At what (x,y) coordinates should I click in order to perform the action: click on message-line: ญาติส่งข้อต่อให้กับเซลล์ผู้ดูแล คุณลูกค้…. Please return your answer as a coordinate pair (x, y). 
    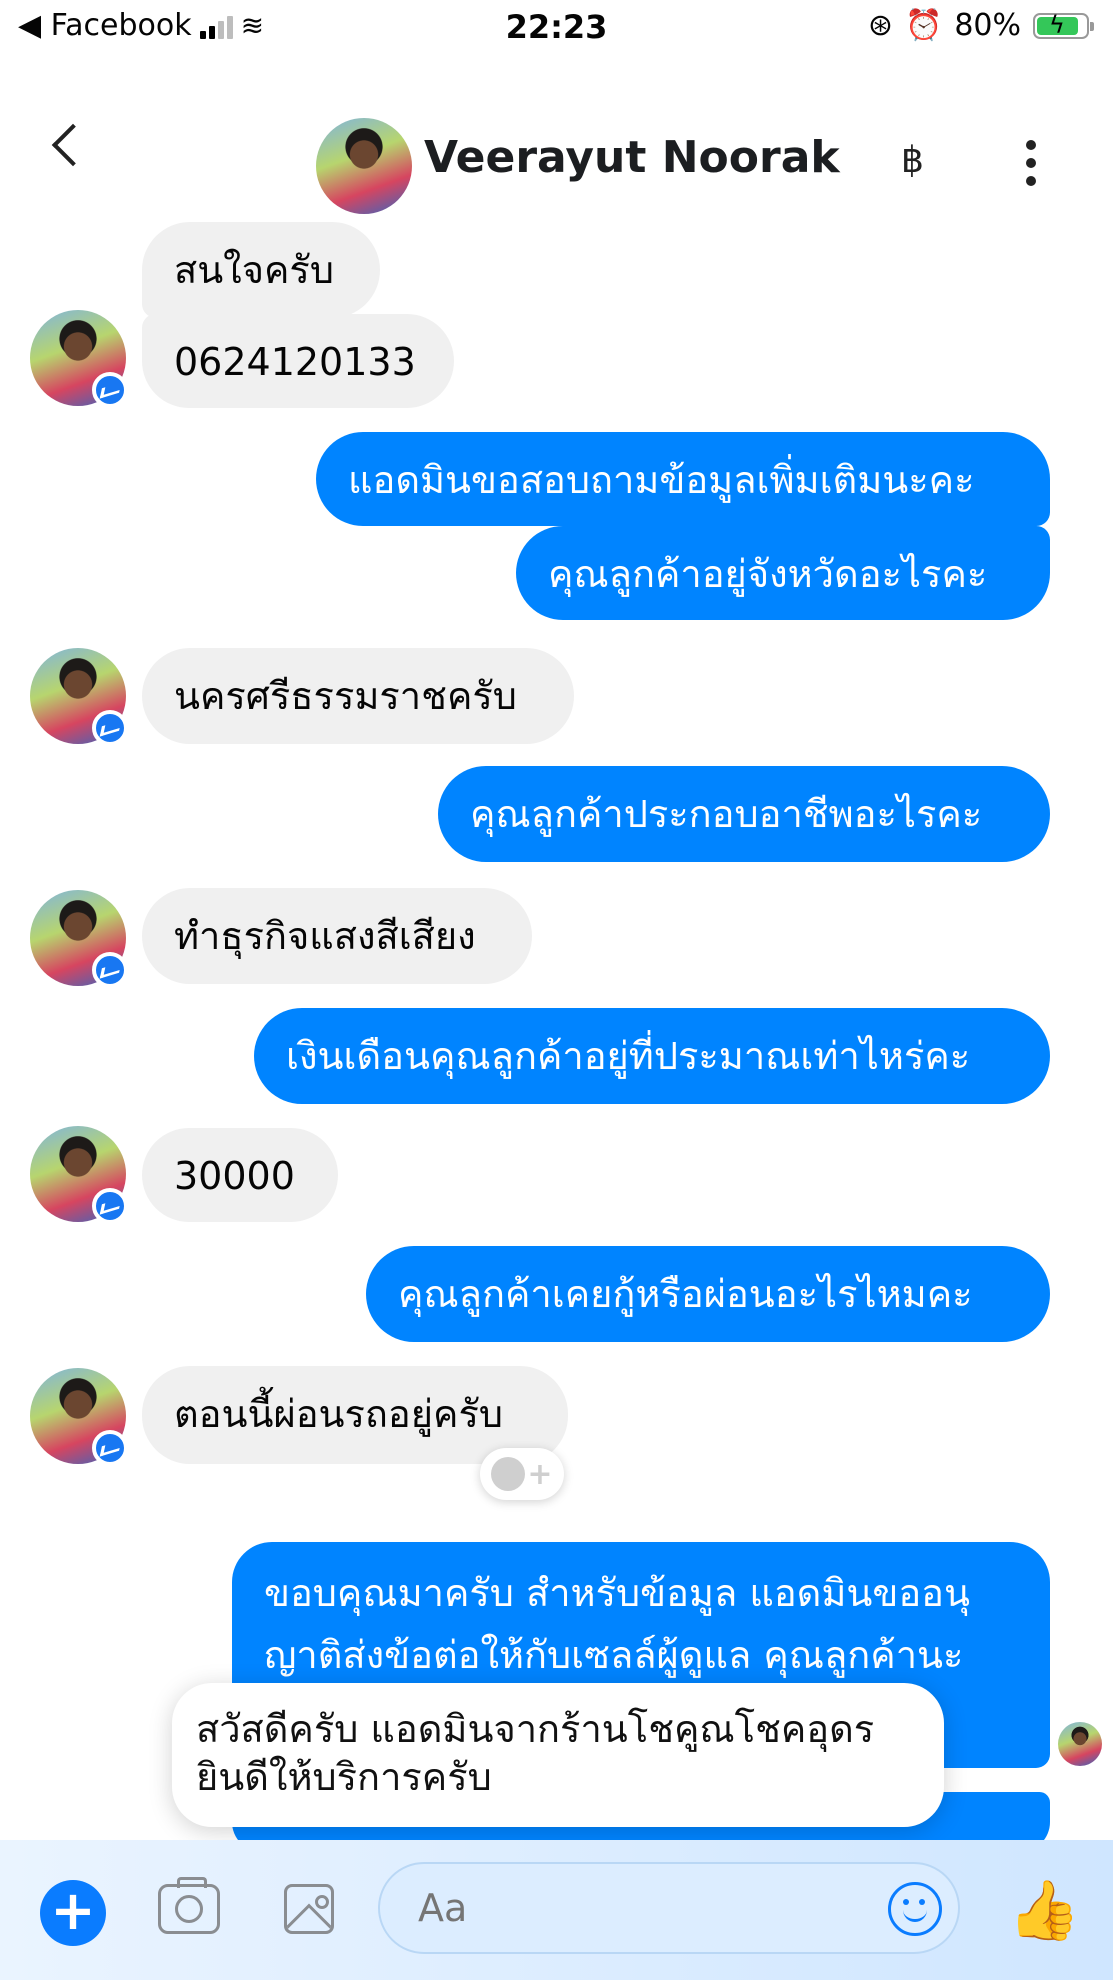
    Looking at the image, I should click on (614, 1655).